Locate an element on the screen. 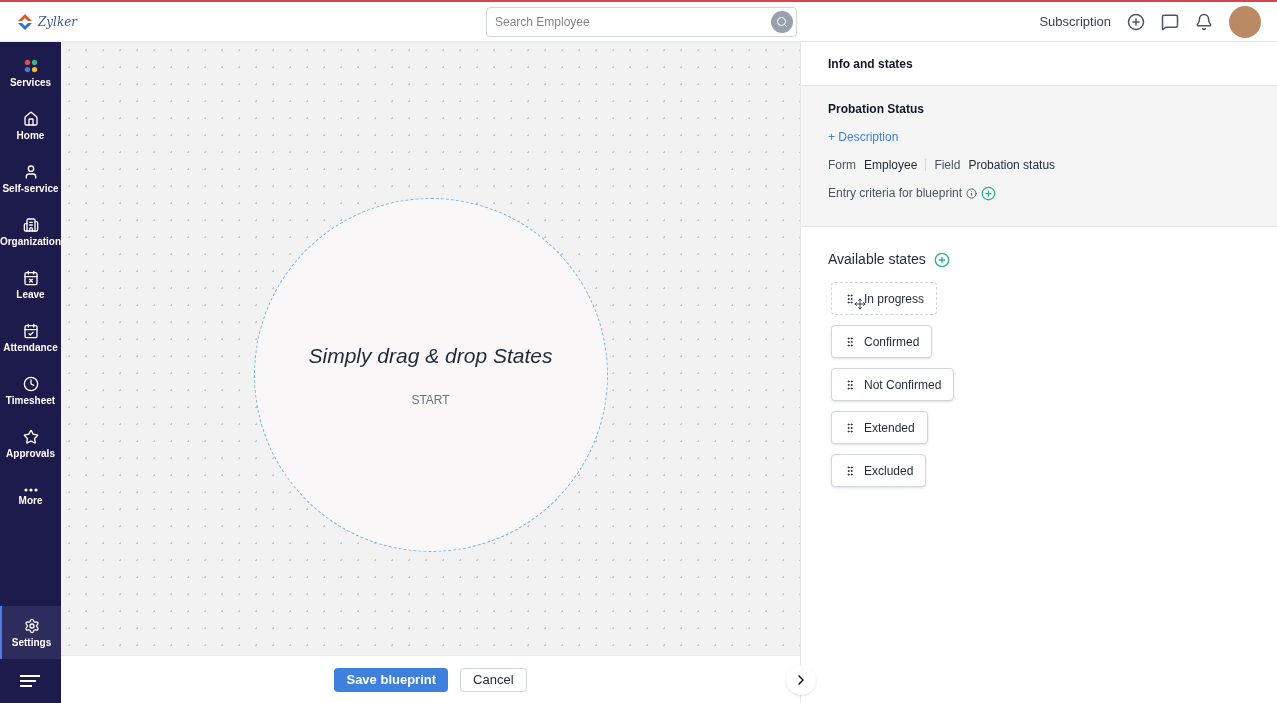 Image resolution: width=1277 pixels, height=703 pixels. entry-criteria-label: Entry criteria for blueprint is located at coordinates (895, 193).